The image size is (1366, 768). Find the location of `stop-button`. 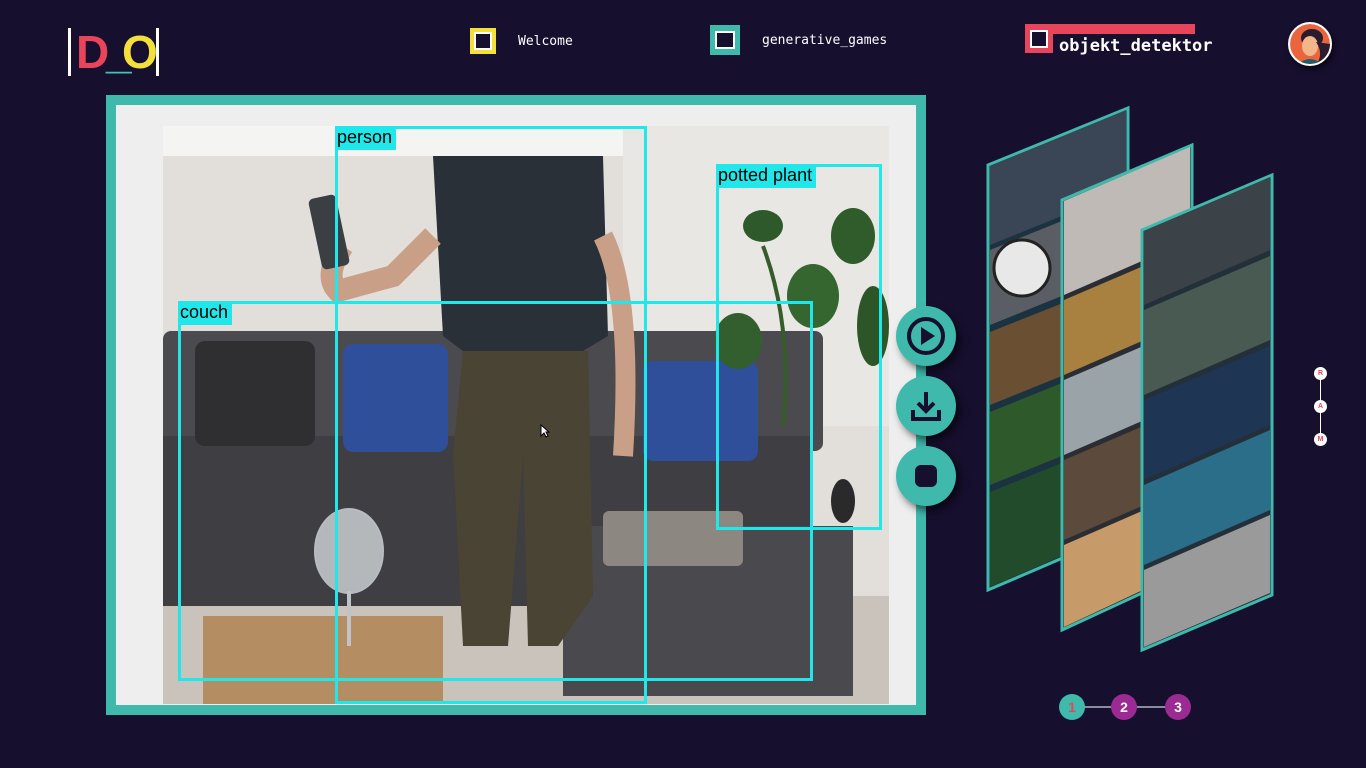

stop-button is located at coordinates (926, 476).